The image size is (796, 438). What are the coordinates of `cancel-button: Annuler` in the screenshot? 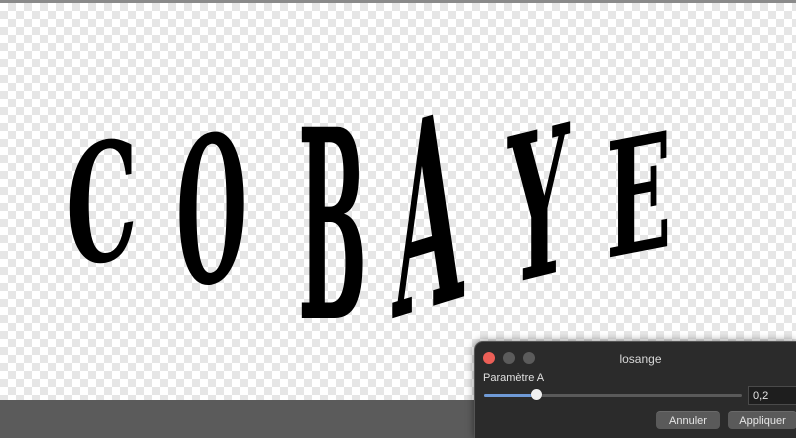 It's located at (688, 420).